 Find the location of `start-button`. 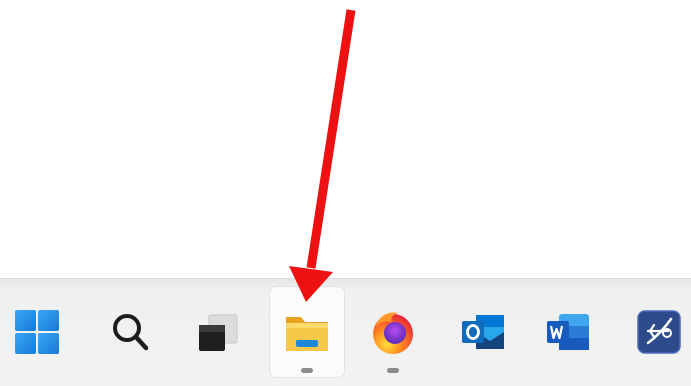

start-button is located at coordinates (37, 332).